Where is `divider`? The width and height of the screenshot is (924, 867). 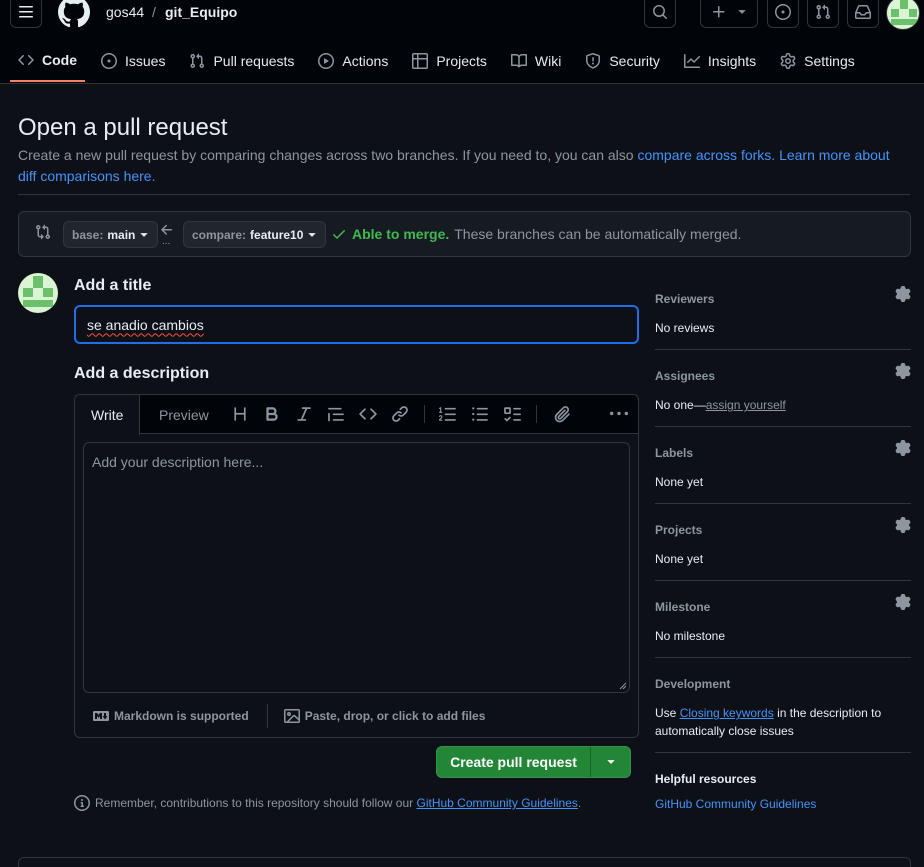 divider is located at coordinates (464, 194).